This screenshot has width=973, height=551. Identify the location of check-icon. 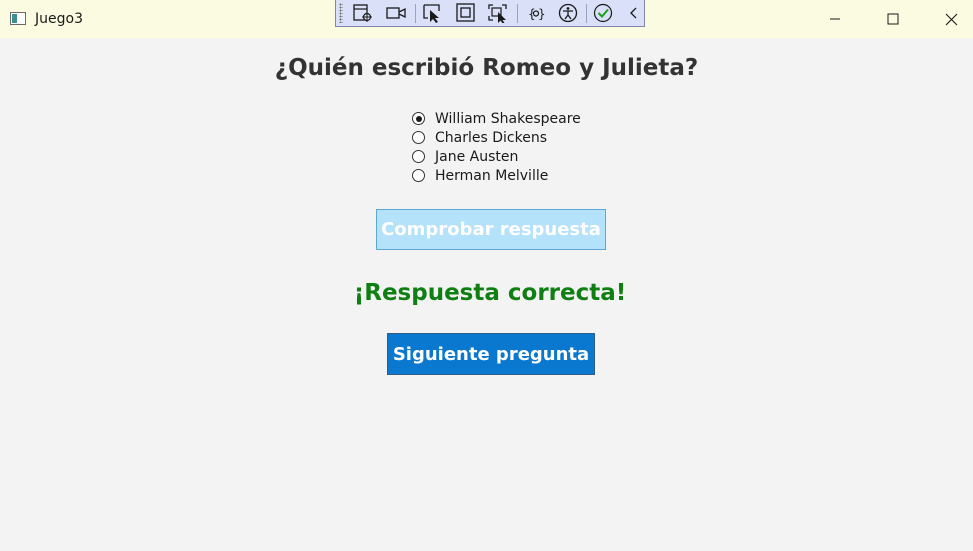
(603, 13).